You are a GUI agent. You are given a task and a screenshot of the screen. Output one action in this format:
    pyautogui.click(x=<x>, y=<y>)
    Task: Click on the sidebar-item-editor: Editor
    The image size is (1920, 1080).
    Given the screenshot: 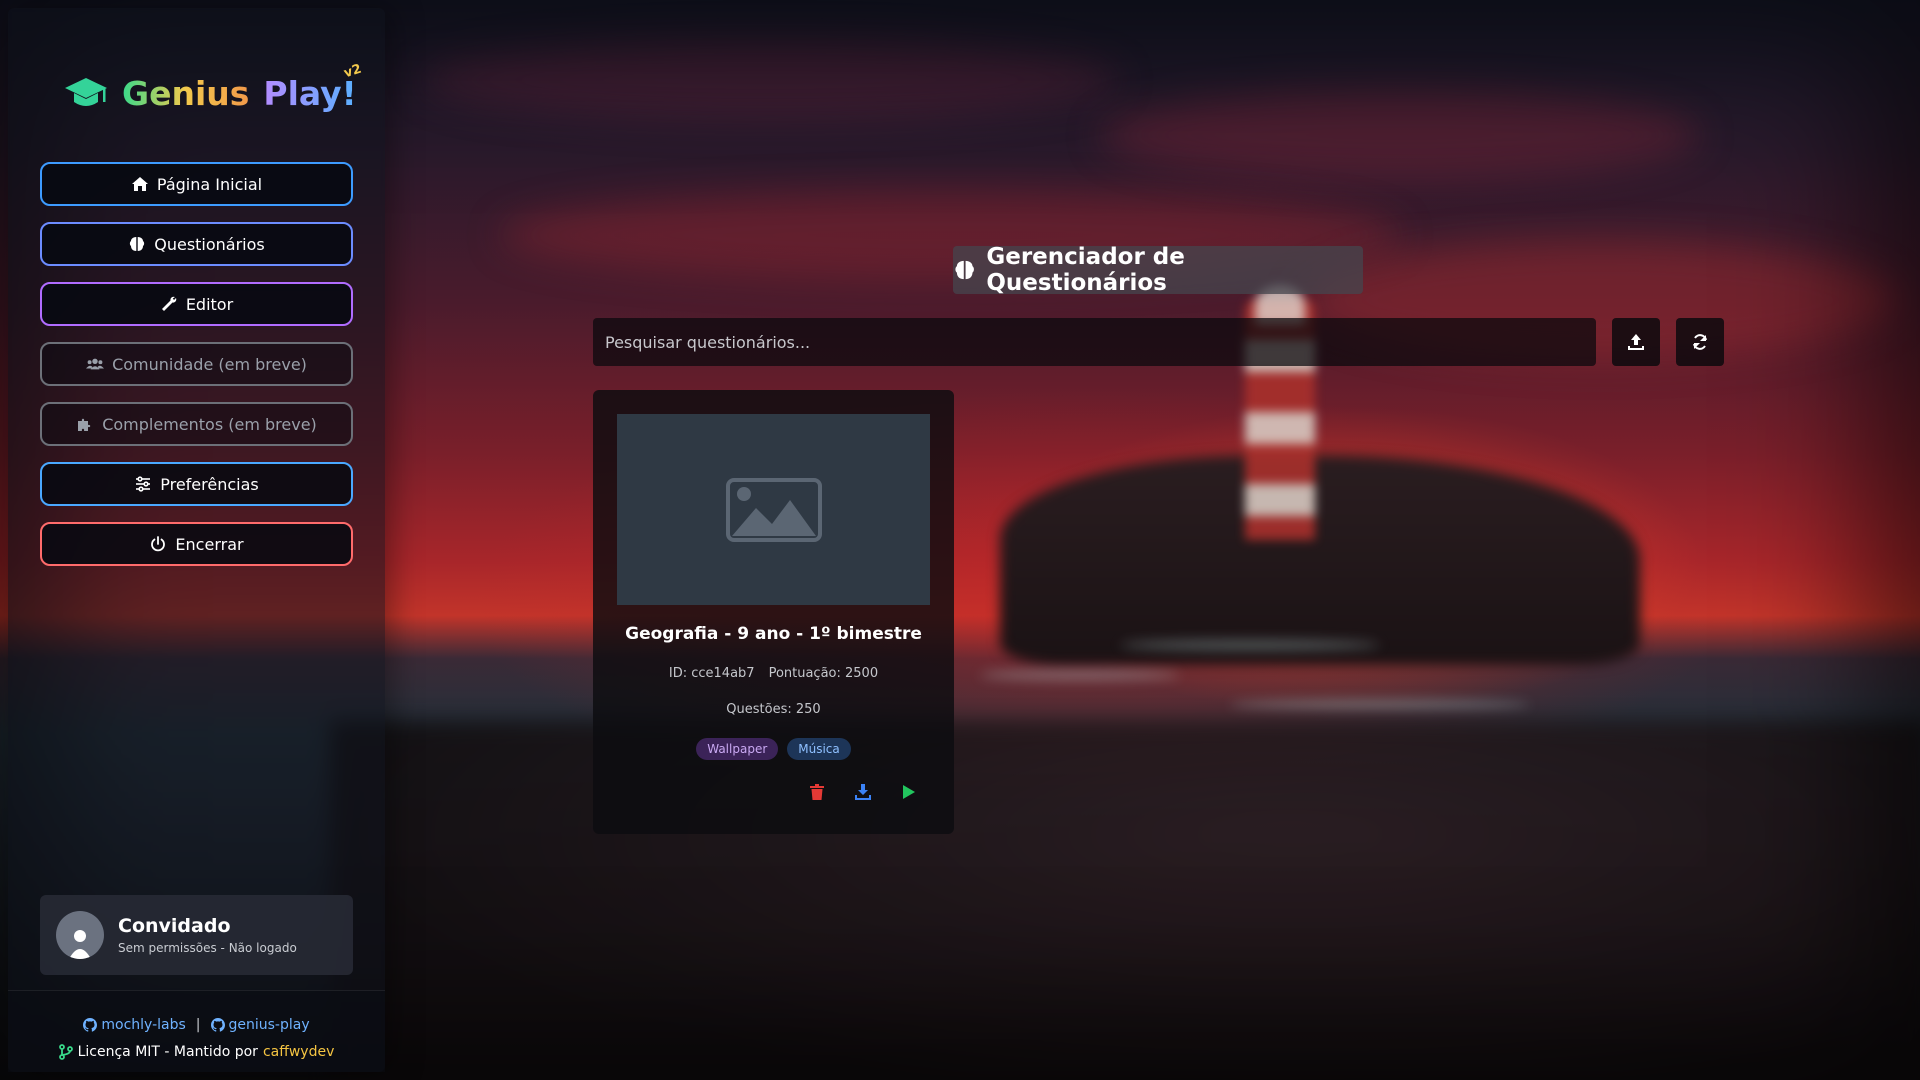 What is the action you would take?
    pyautogui.click(x=196, y=304)
    